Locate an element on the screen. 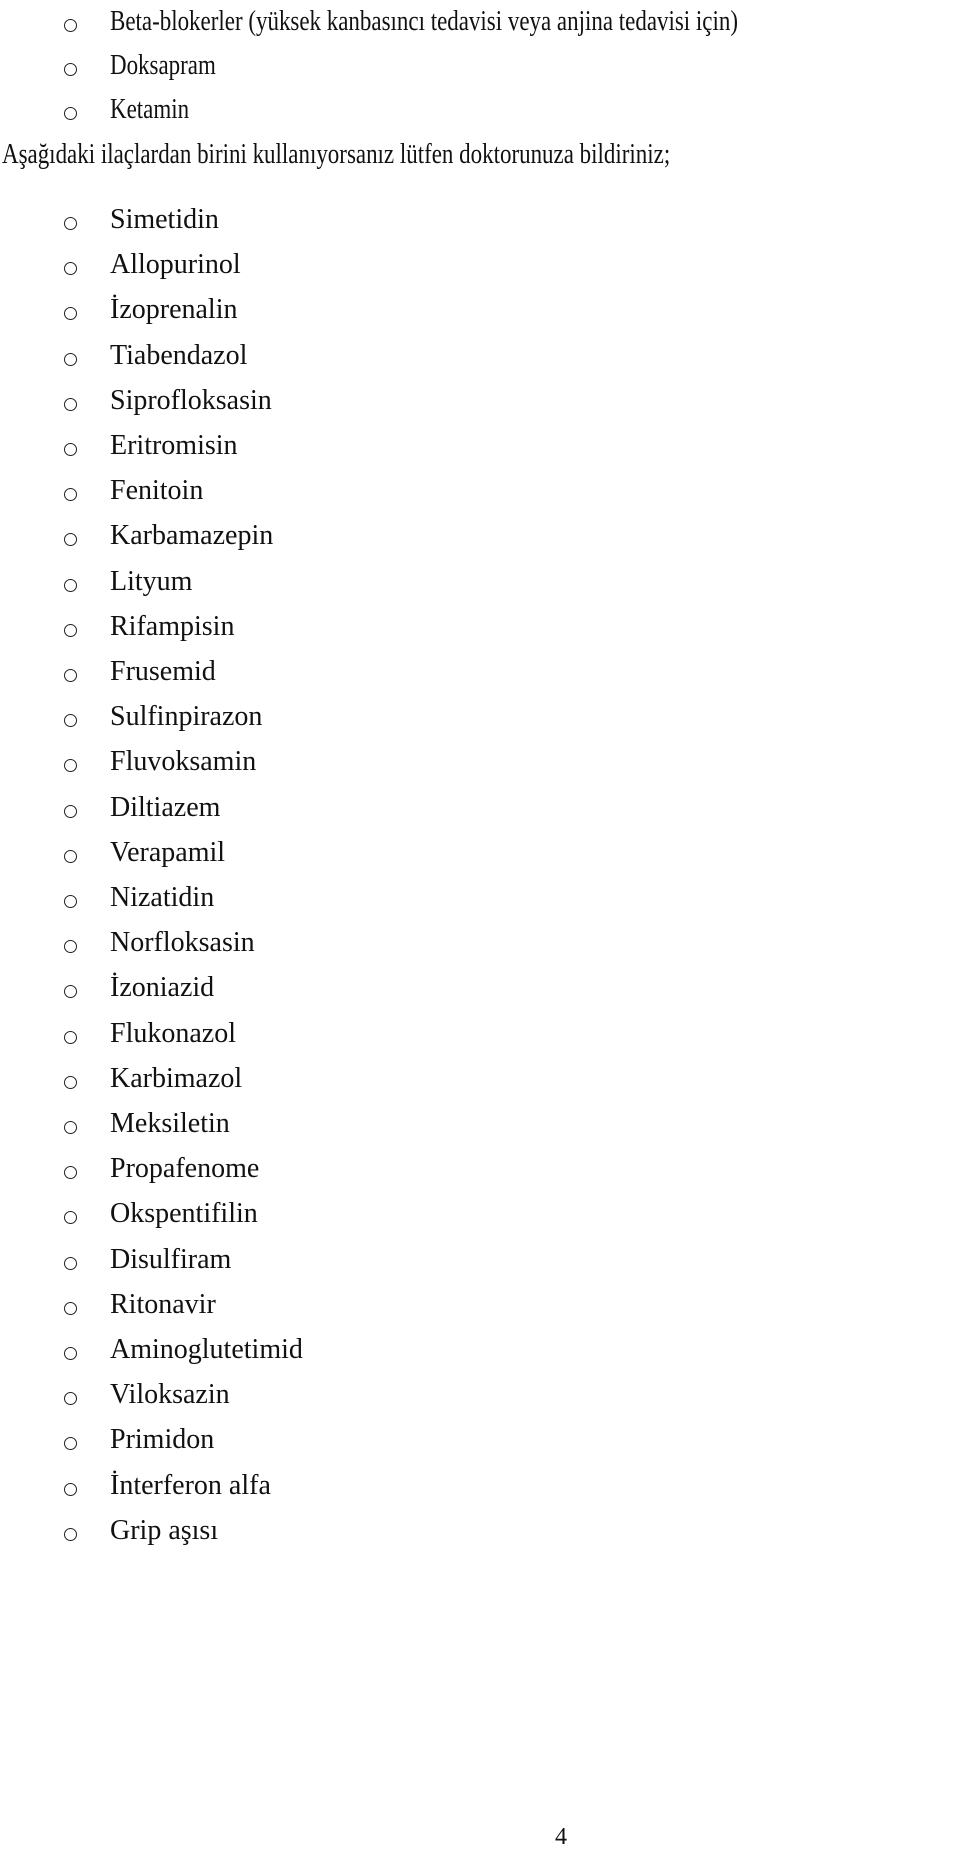 The width and height of the screenshot is (960, 1860). hollow-circle-bullet-icon is located at coordinates (72, 1531).